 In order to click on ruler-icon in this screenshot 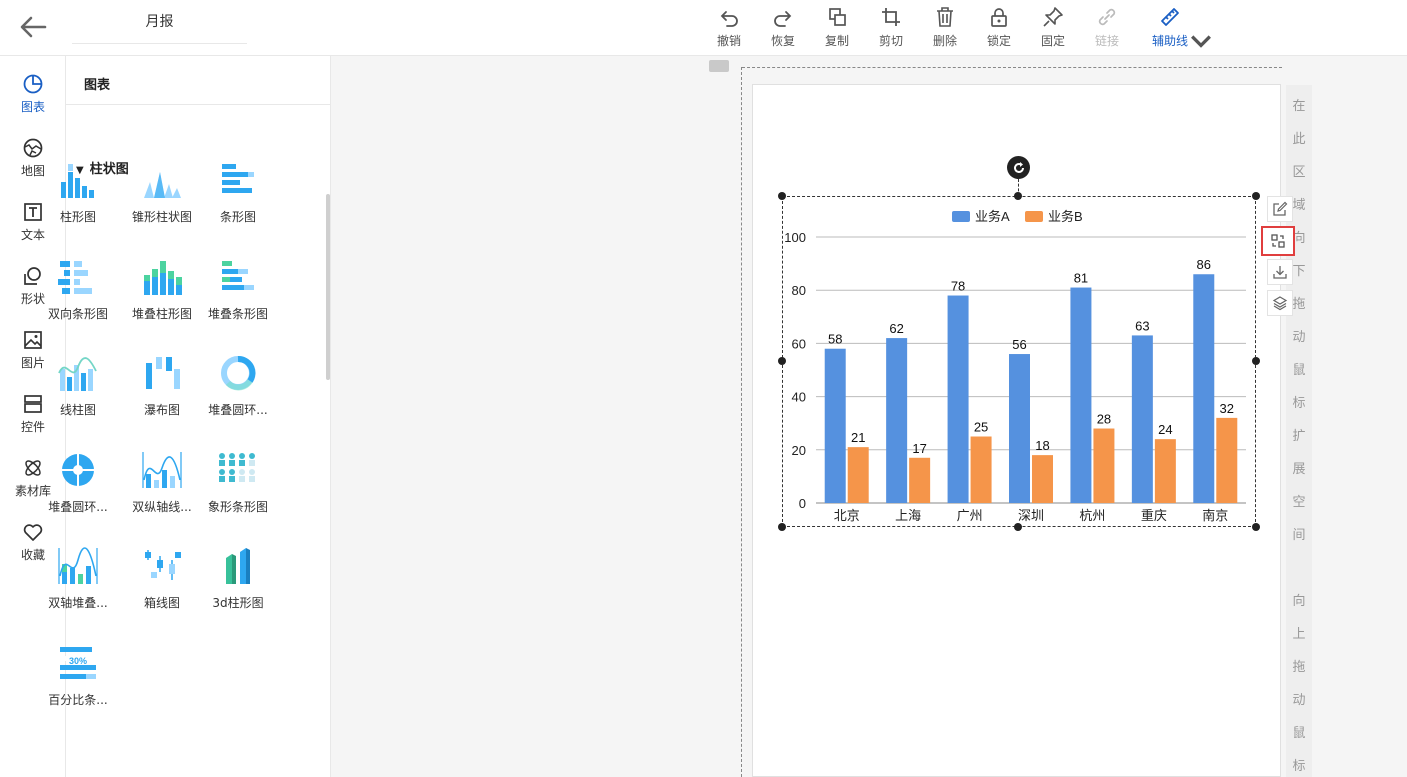, I will do `click(1170, 17)`.